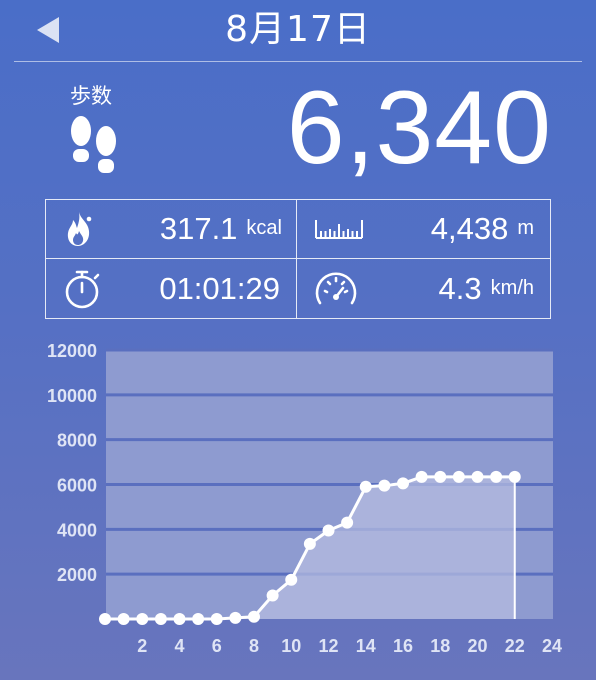 The width and height of the screenshot is (596, 680). I want to click on distance-cell: 4,438 m, so click(423, 229).